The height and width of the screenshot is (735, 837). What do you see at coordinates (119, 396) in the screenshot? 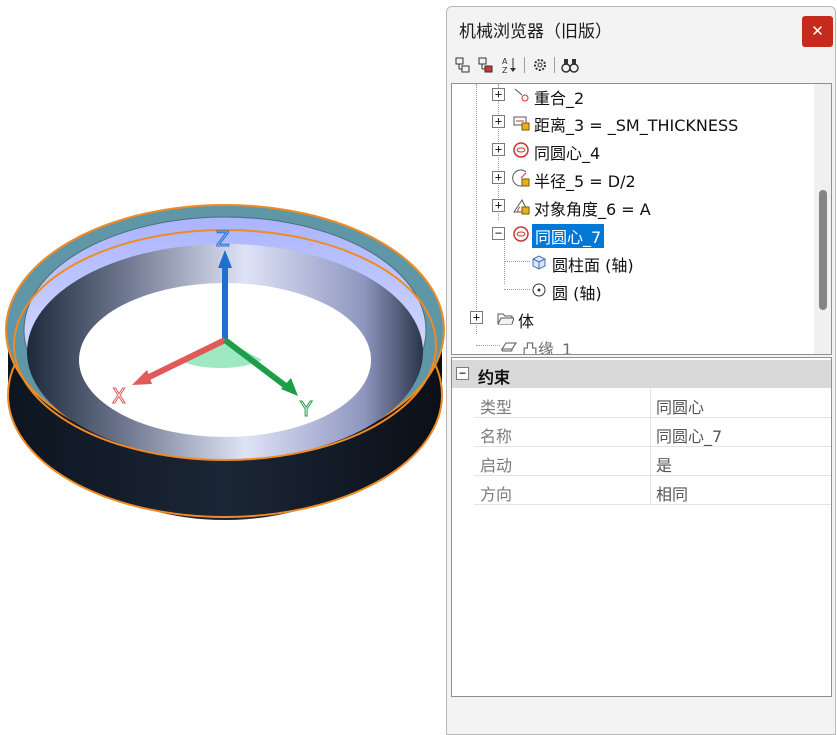
I see `axis-x-label: X` at bounding box center [119, 396].